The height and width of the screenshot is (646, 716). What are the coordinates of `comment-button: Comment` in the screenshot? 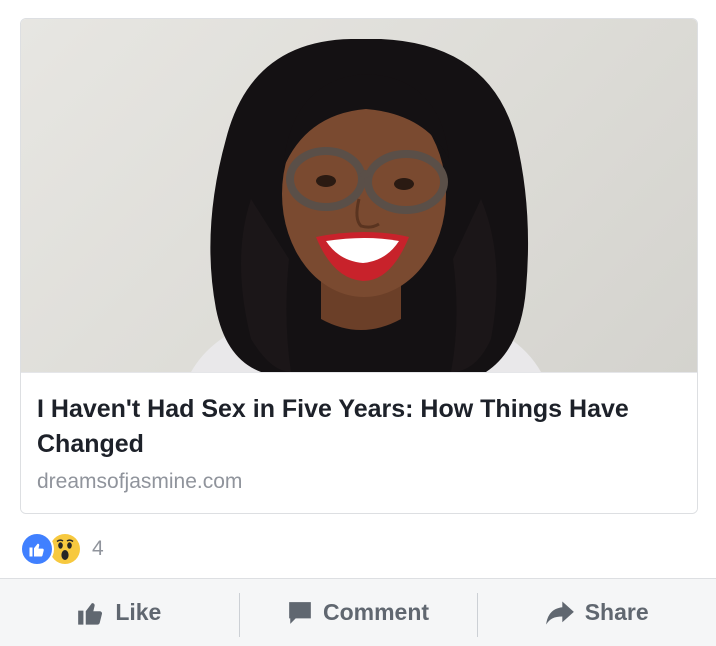 It's located at (358, 612).